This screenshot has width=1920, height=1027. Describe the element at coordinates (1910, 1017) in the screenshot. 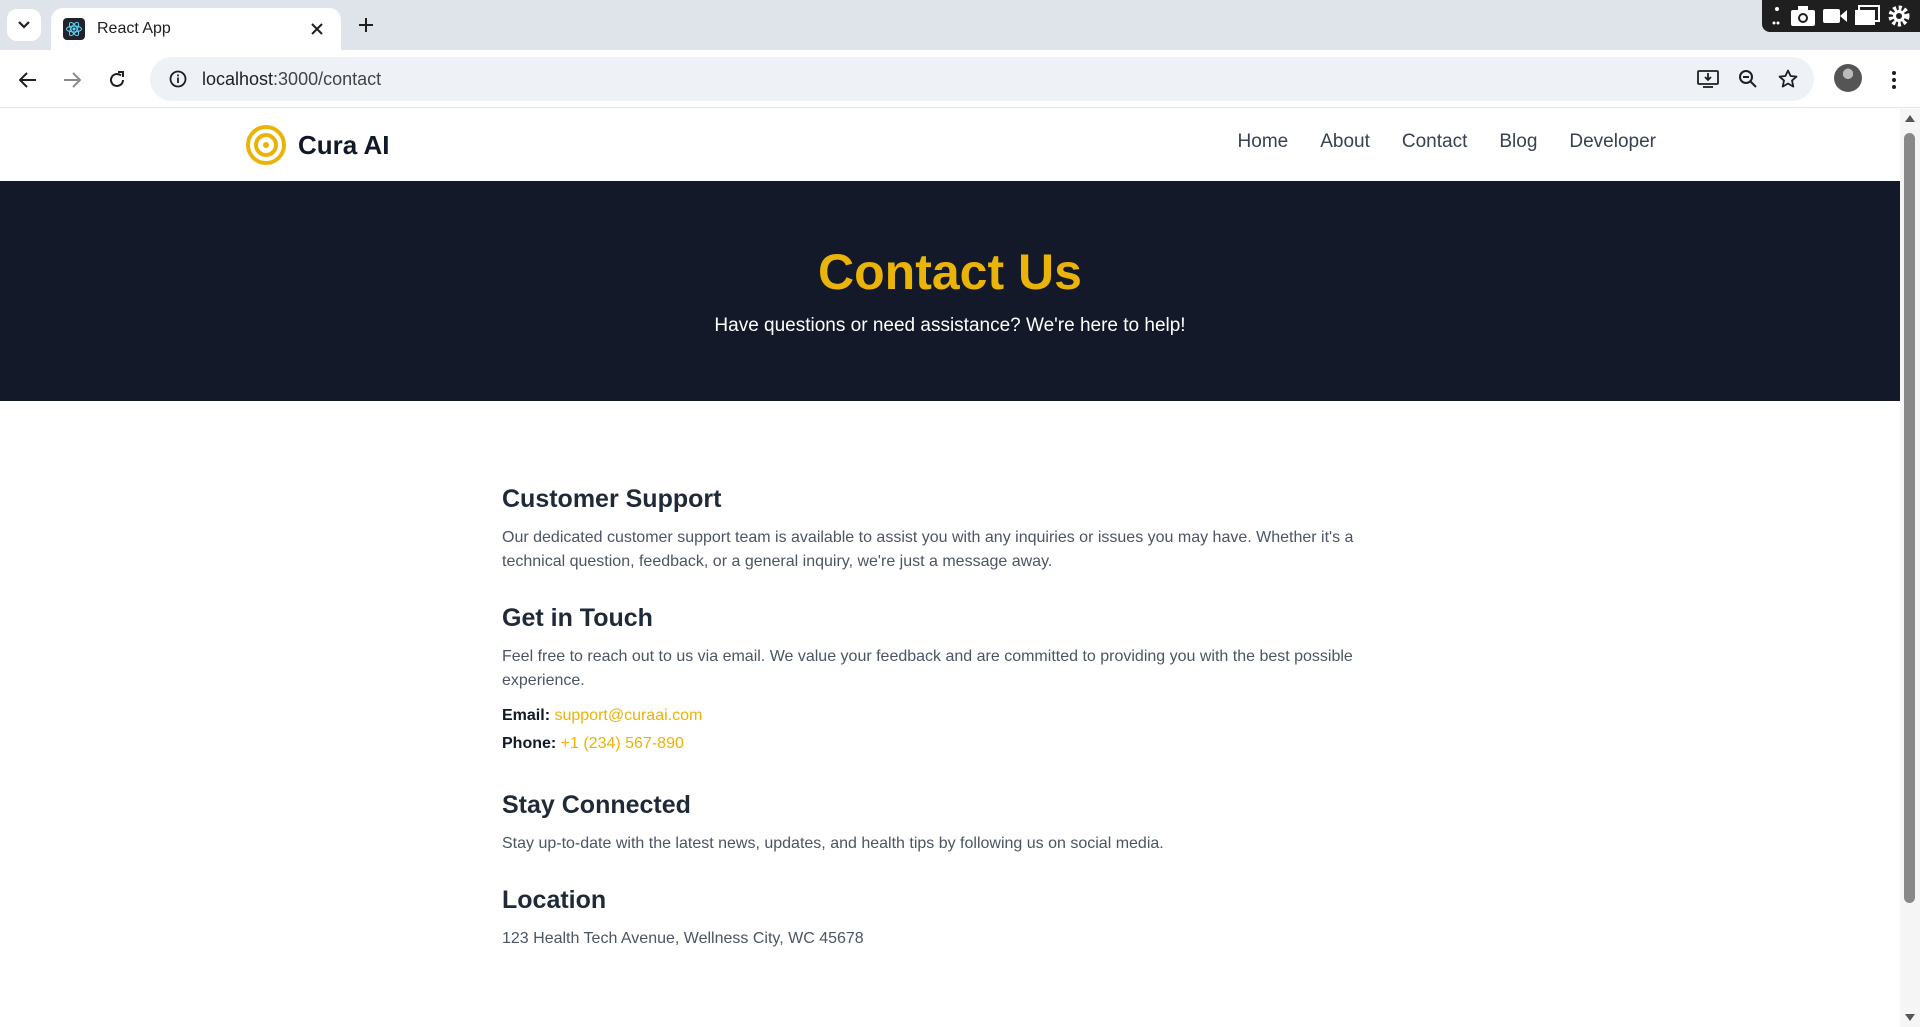

I see `scroll-down-arrow-icon` at that location.